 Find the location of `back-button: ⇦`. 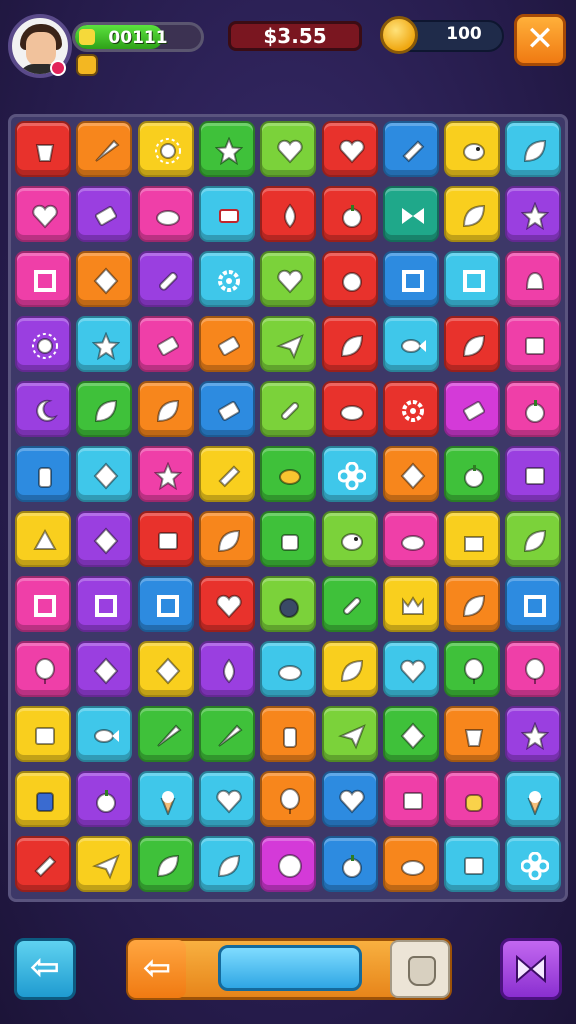

back-button: ⇦ is located at coordinates (45, 969).